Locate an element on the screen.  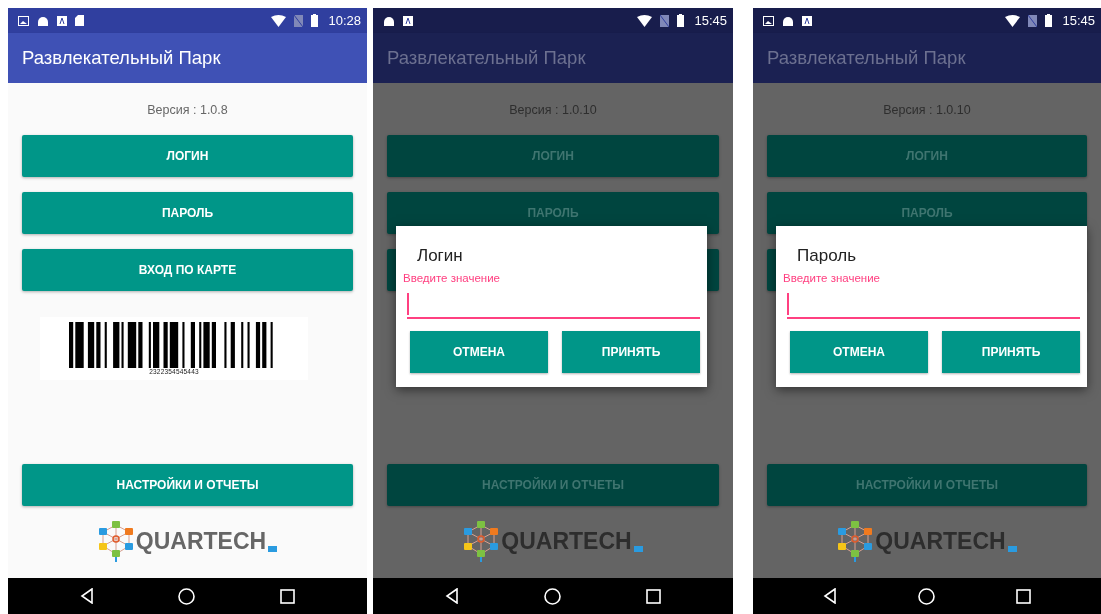
menu-button: ПАРОЛЬ is located at coordinates (187, 213).